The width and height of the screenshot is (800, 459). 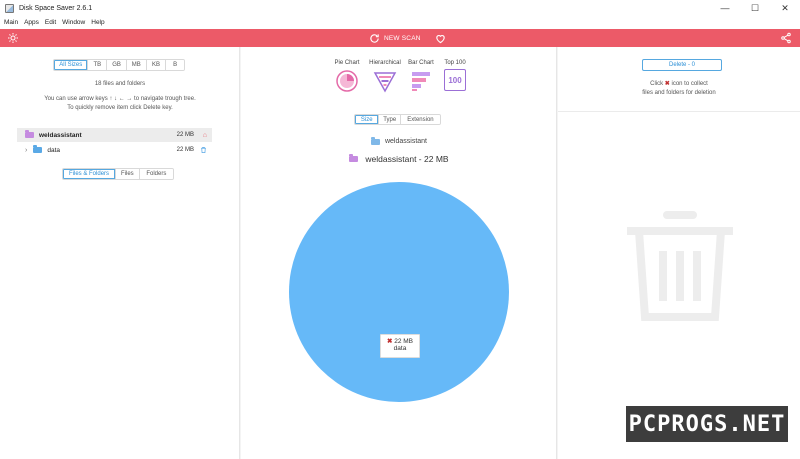 What do you see at coordinates (53, 150) in the screenshot?
I see `tree-item-name: data` at bounding box center [53, 150].